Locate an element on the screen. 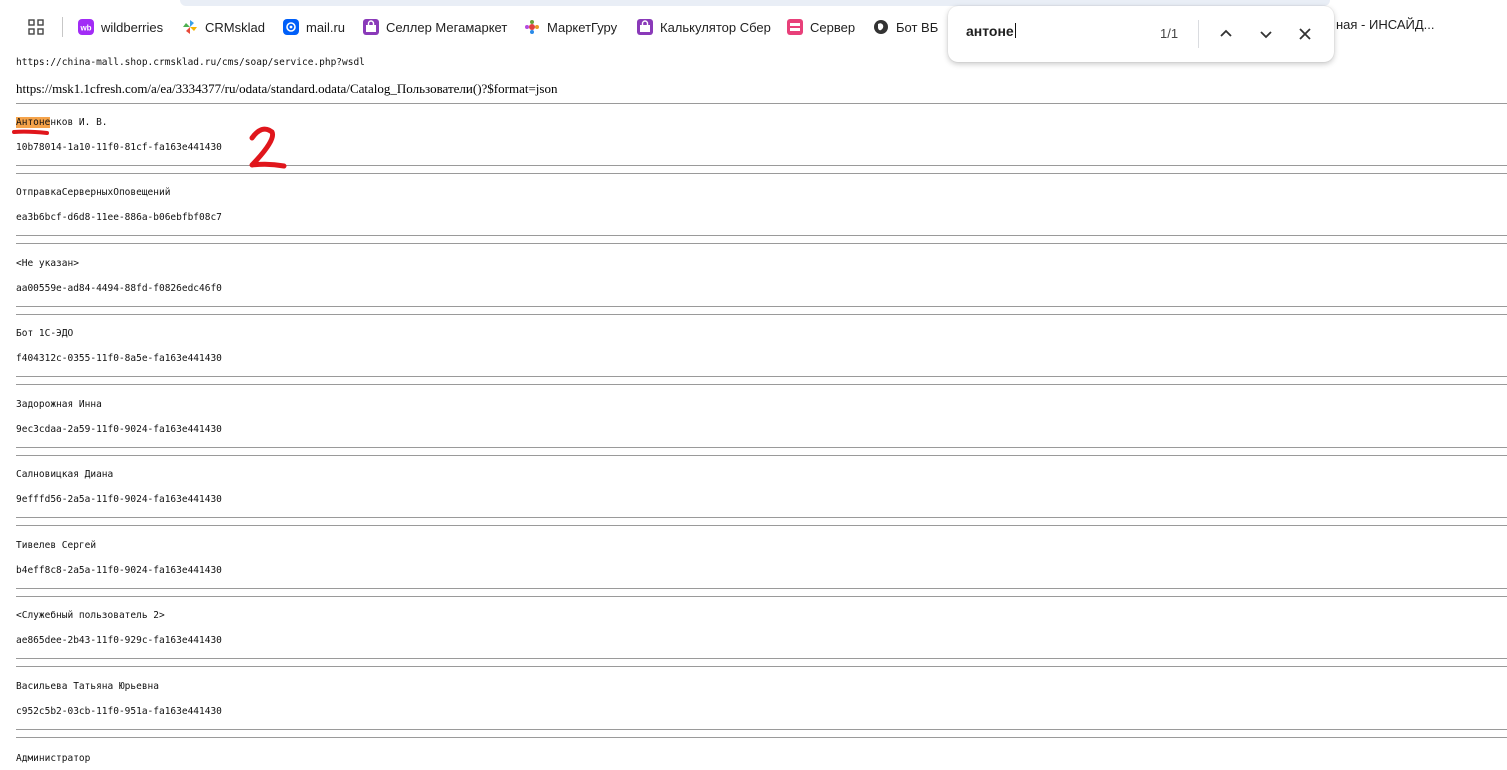 The image size is (1507, 770). bookmark-label: wildberries is located at coordinates (132, 27).